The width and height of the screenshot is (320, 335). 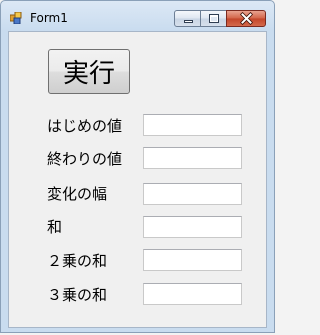 What do you see at coordinates (192, 227) in the screenshot?
I see `sum-output` at bounding box center [192, 227].